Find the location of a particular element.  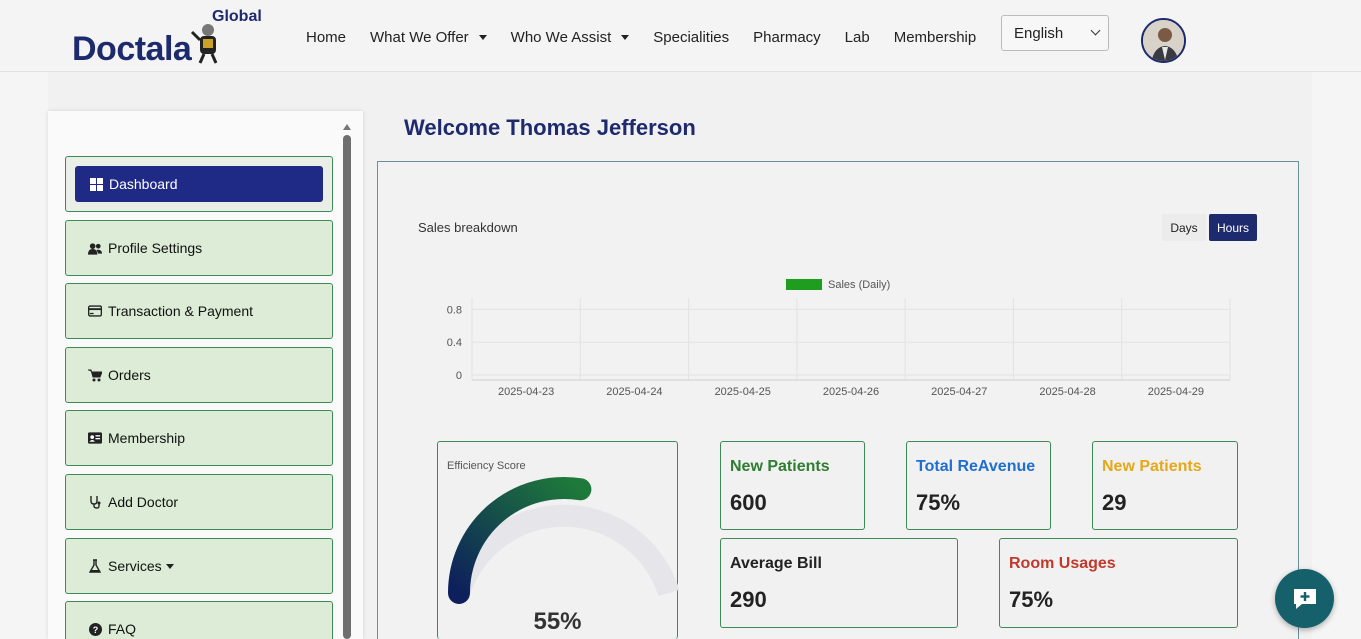

flask-icon is located at coordinates (95, 566).